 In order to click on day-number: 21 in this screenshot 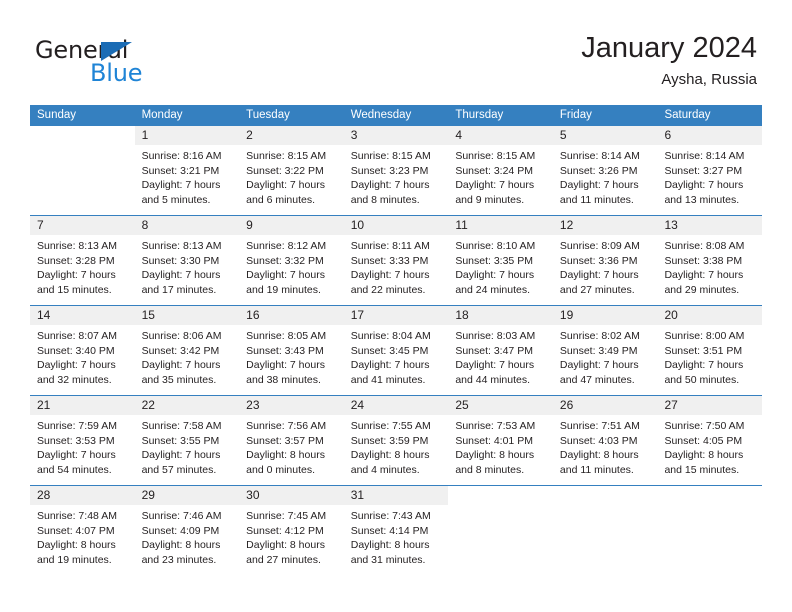, I will do `click(82, 405)`.